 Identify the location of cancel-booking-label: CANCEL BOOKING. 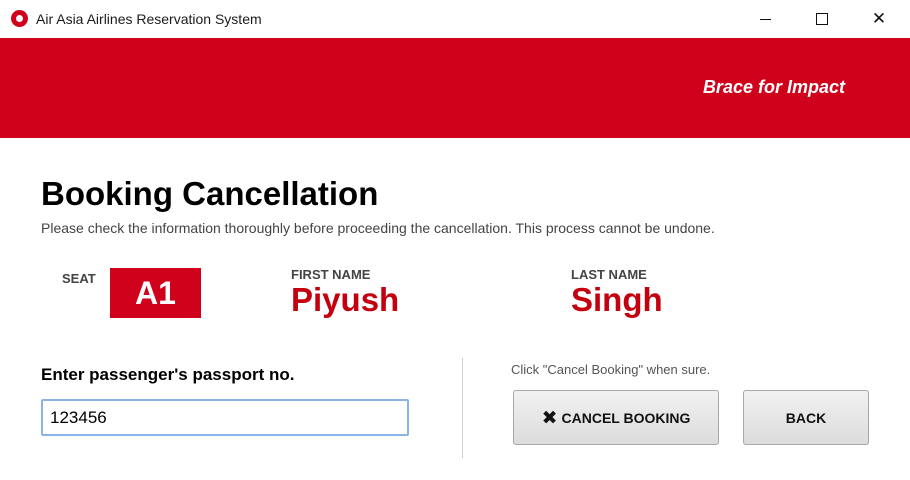
(626, 417).